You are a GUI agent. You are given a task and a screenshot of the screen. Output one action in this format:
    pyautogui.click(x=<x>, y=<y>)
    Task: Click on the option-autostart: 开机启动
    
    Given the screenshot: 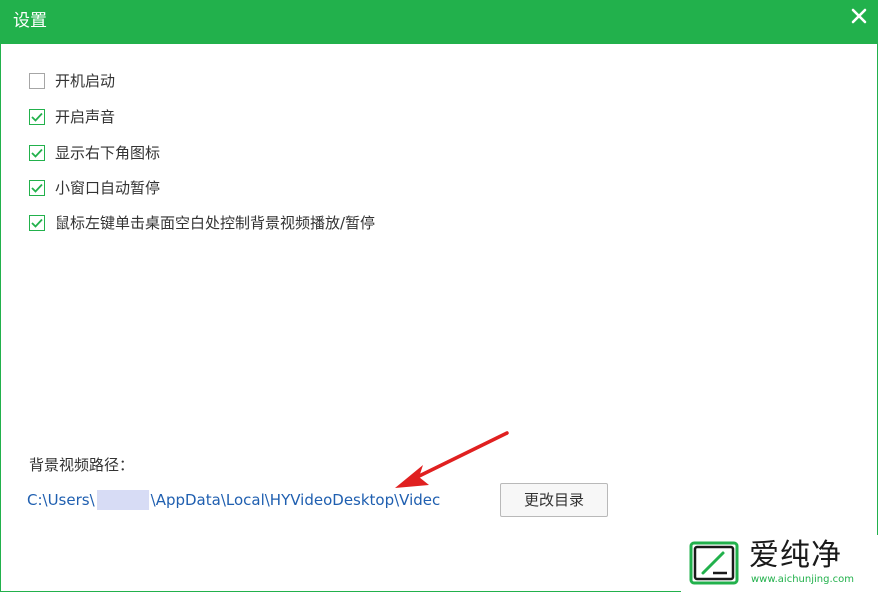 What is the action you would take?
    pyautogui.click(x=72, y=81)
    